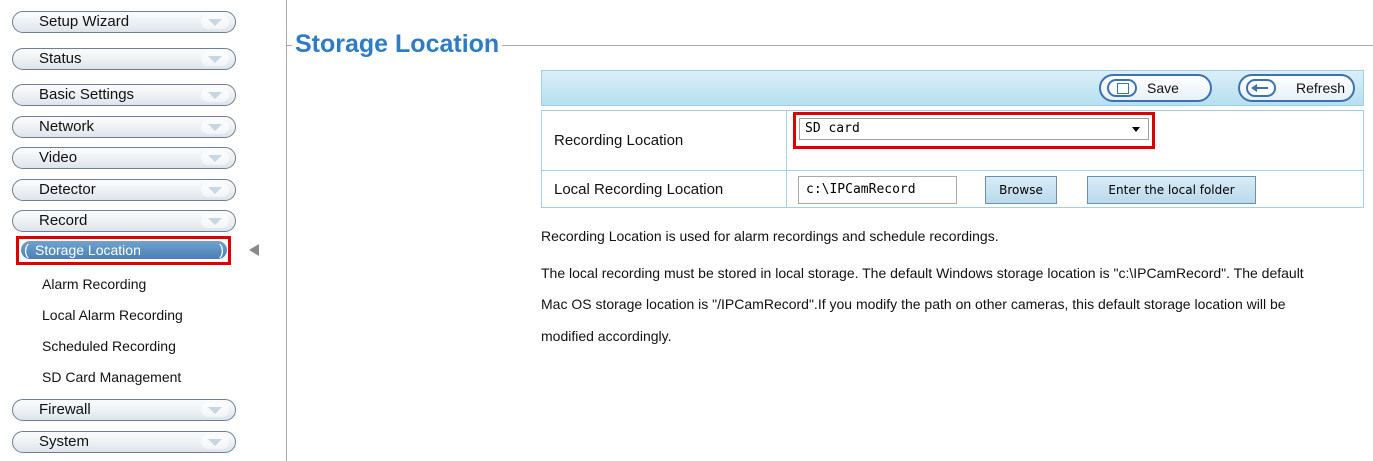  What do you see at coordinates (664, 140) in the screenshot?
I see `recording-location-label: Recording Location` at bounding box center [664, 140].